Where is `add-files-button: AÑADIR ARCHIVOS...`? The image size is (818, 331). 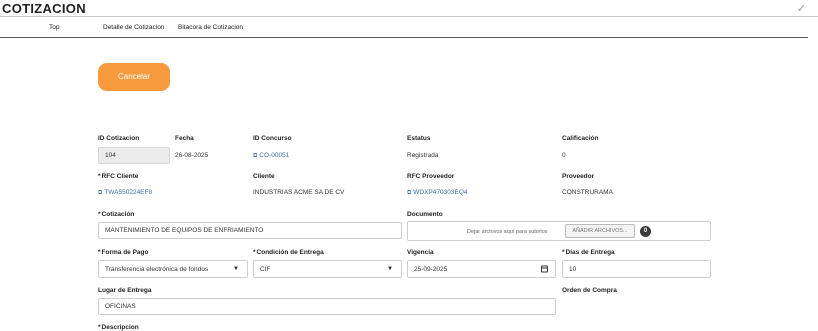
add-files-button: AÑADIR ARCHIVOS... is located at coordinates (600, 231).